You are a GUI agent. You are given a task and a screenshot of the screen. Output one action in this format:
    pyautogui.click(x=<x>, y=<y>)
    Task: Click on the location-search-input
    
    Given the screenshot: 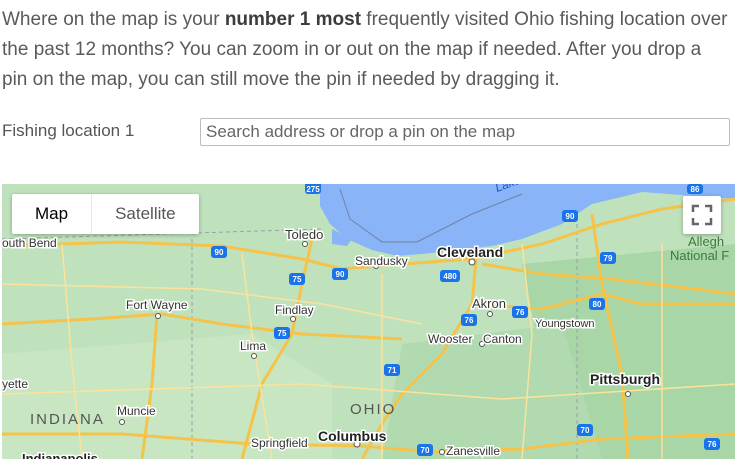 What is the action you would take?
    pyautogui.click(x=465, y=132)
    